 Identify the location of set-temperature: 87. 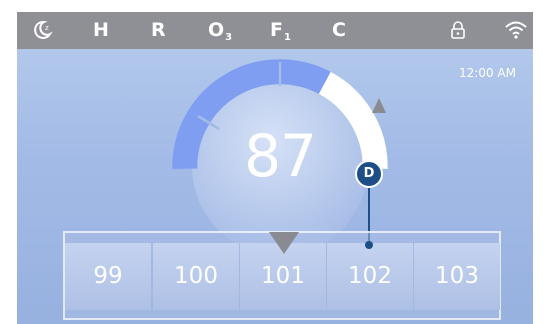
(280, 156).